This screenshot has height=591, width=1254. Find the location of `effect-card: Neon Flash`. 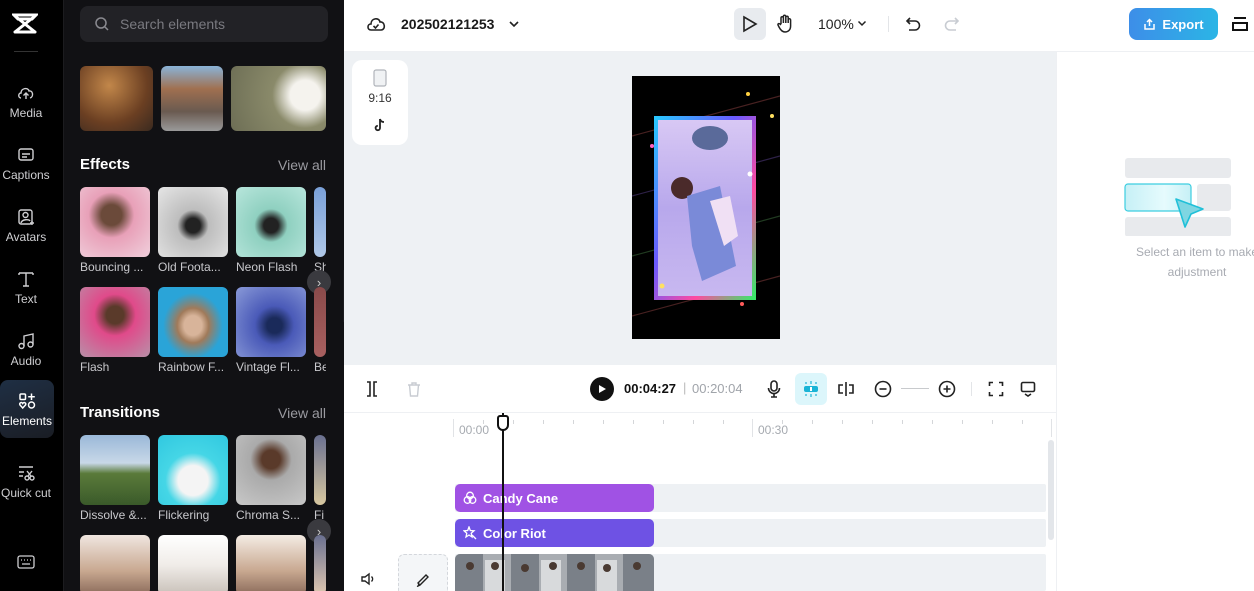

effect-card: Neon Flash is located at coordinates (271, 230).